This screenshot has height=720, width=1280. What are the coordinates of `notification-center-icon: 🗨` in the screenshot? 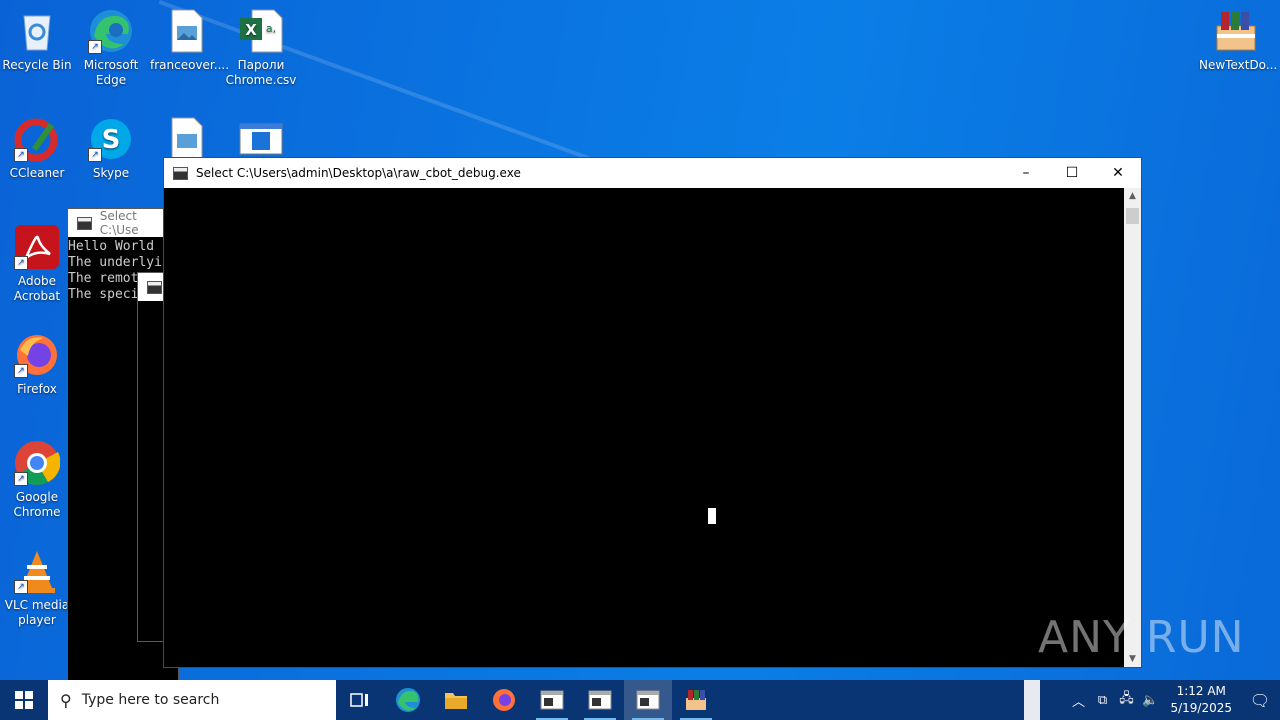 It's located at (1260, 700).